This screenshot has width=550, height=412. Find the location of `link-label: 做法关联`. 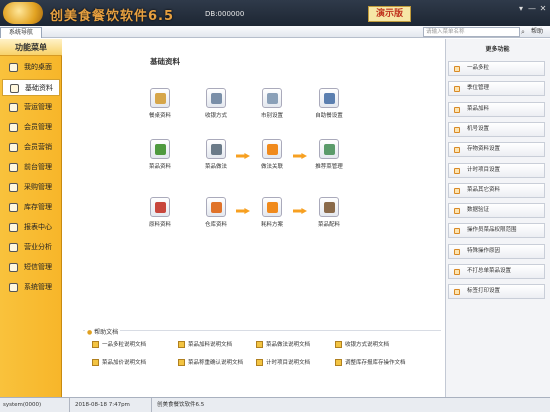

link-label: 做法关联 is located at coordinates (272, 166).